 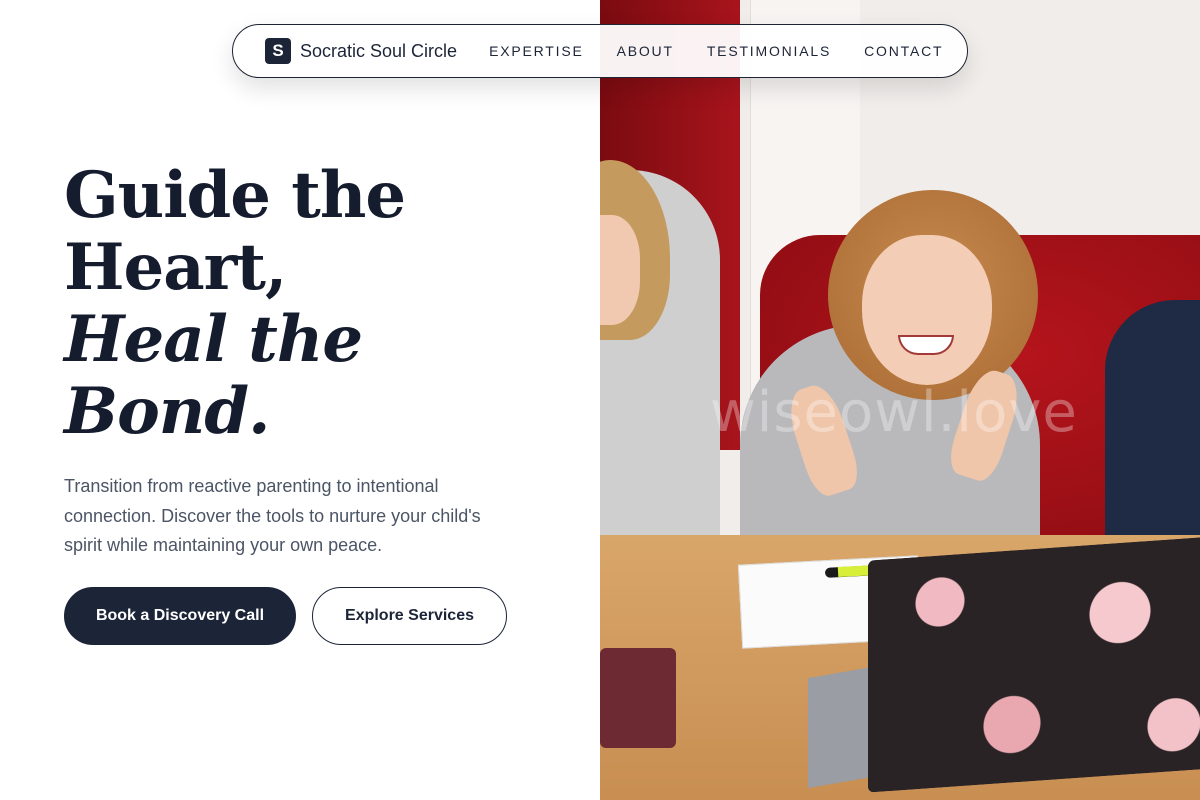 I want to click on hero-actions: Book a Discovery Call Explore Services, so click(x=285, y=616).